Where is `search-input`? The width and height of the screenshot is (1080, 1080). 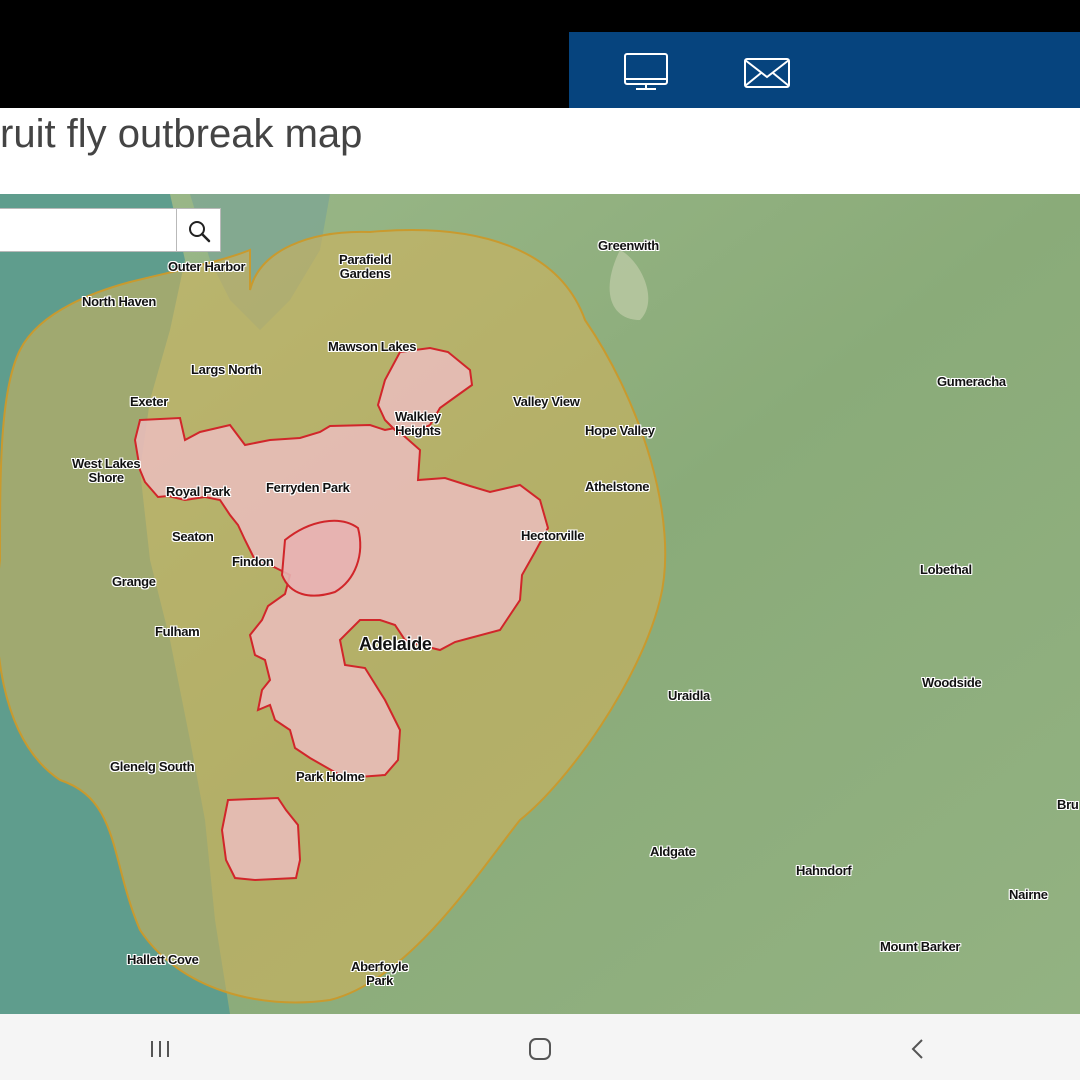 search-input is located at coordinates (88, 230).